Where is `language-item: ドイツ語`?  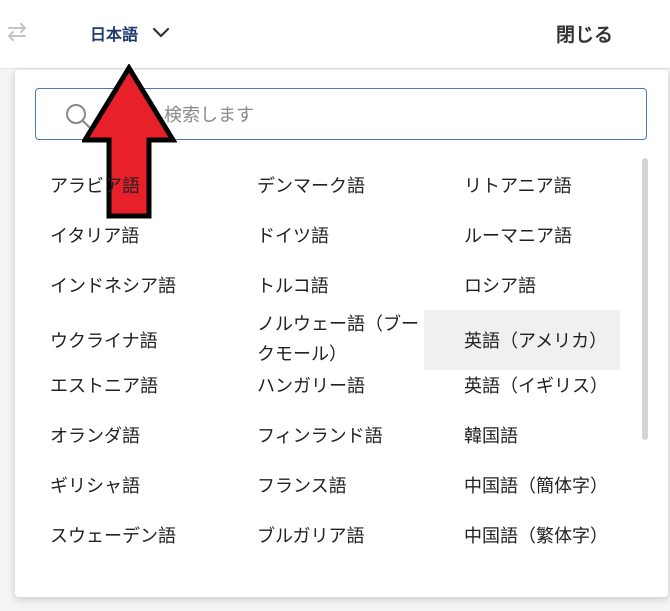 language-item: ドイツ語 is located at coordinates (360, 235).